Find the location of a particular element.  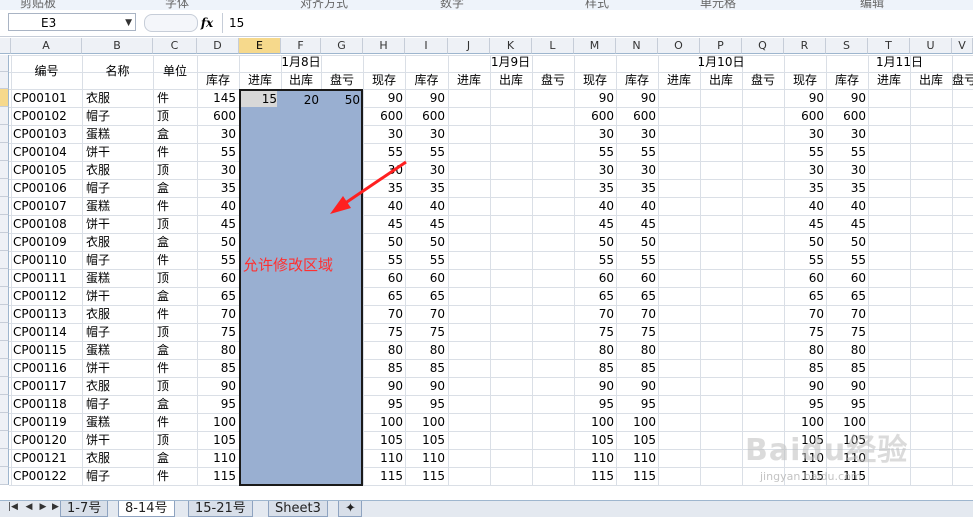

tab-8-14: 8-14号 is located at coordinates (146, 509).